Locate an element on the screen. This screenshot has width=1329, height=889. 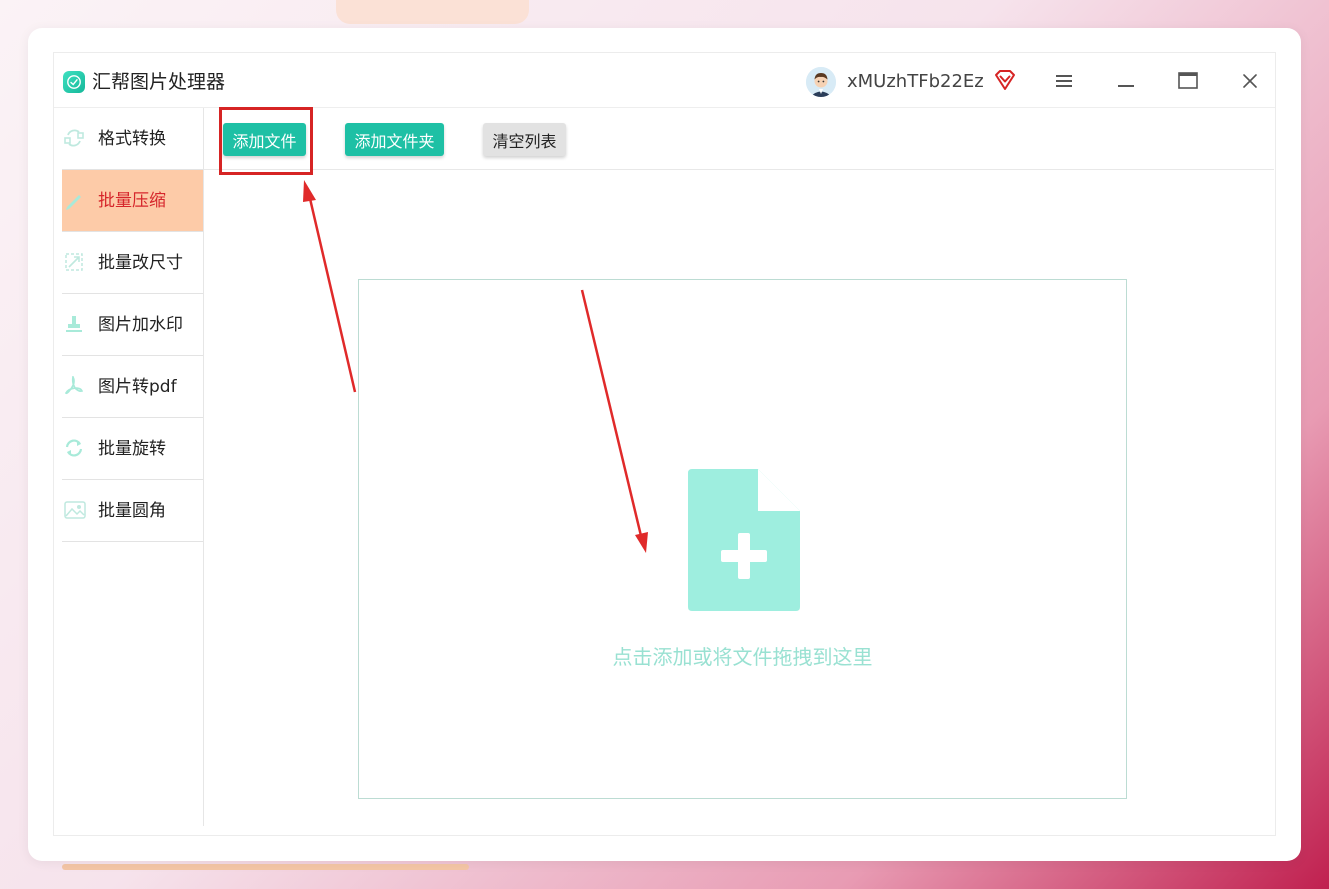
maximize-icon is located at coordinates (1188, 82).